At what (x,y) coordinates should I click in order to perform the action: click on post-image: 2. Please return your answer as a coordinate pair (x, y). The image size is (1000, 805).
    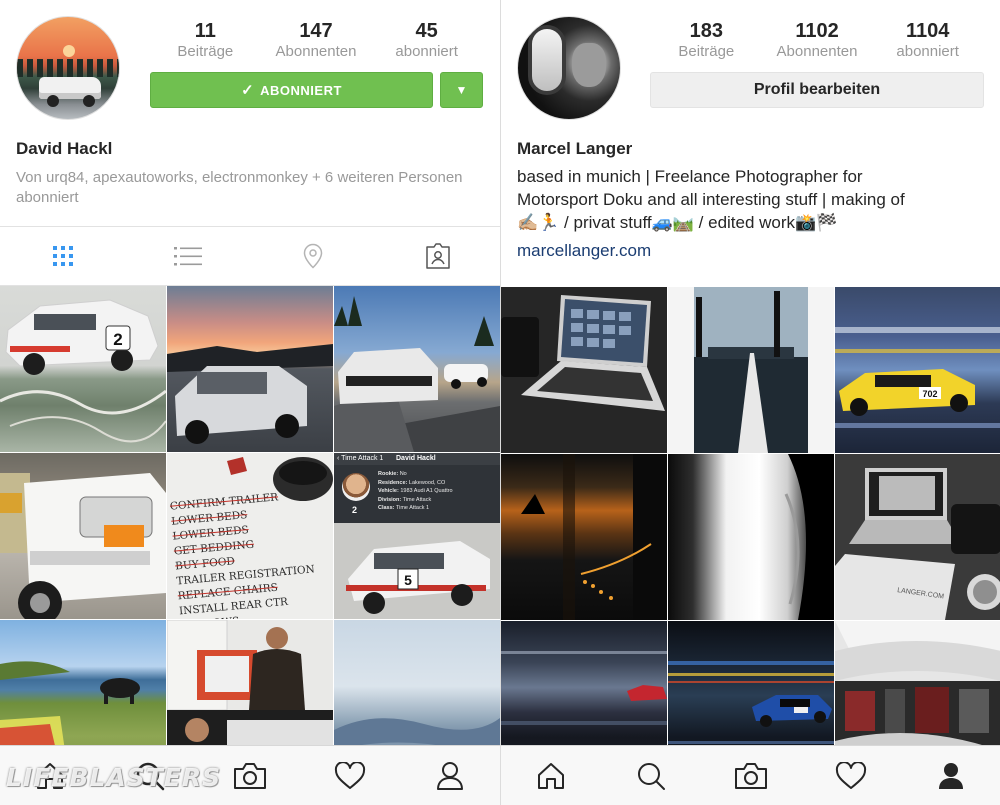
    Looking at the image, I should click on (83, 371).